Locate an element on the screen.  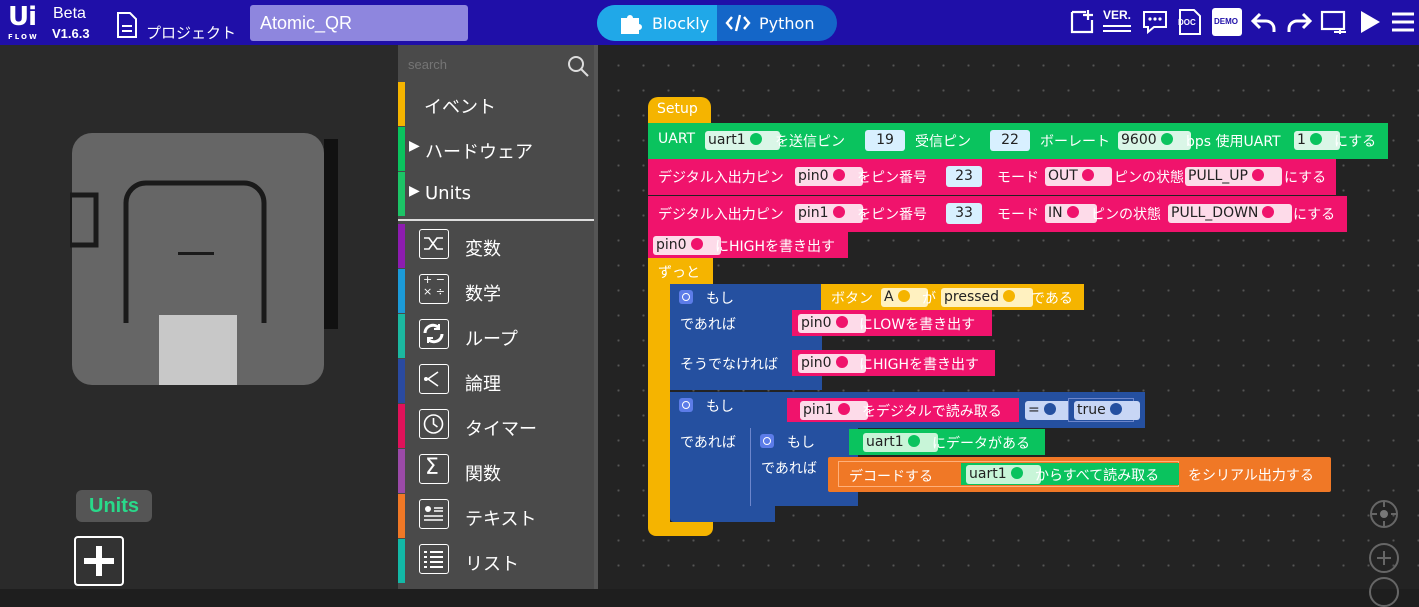
search-input is located at coordinates (483, 64).